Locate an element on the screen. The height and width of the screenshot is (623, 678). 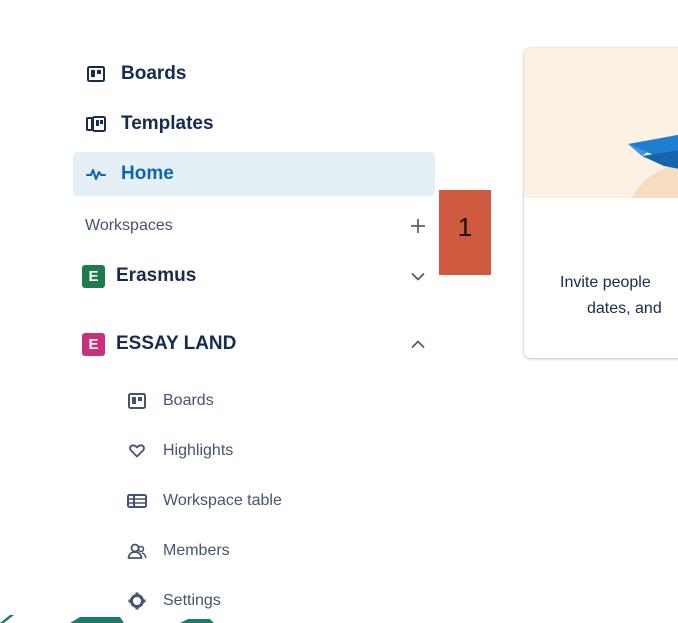
menu-item-label: Highlights is located at coordinates (198, 450).